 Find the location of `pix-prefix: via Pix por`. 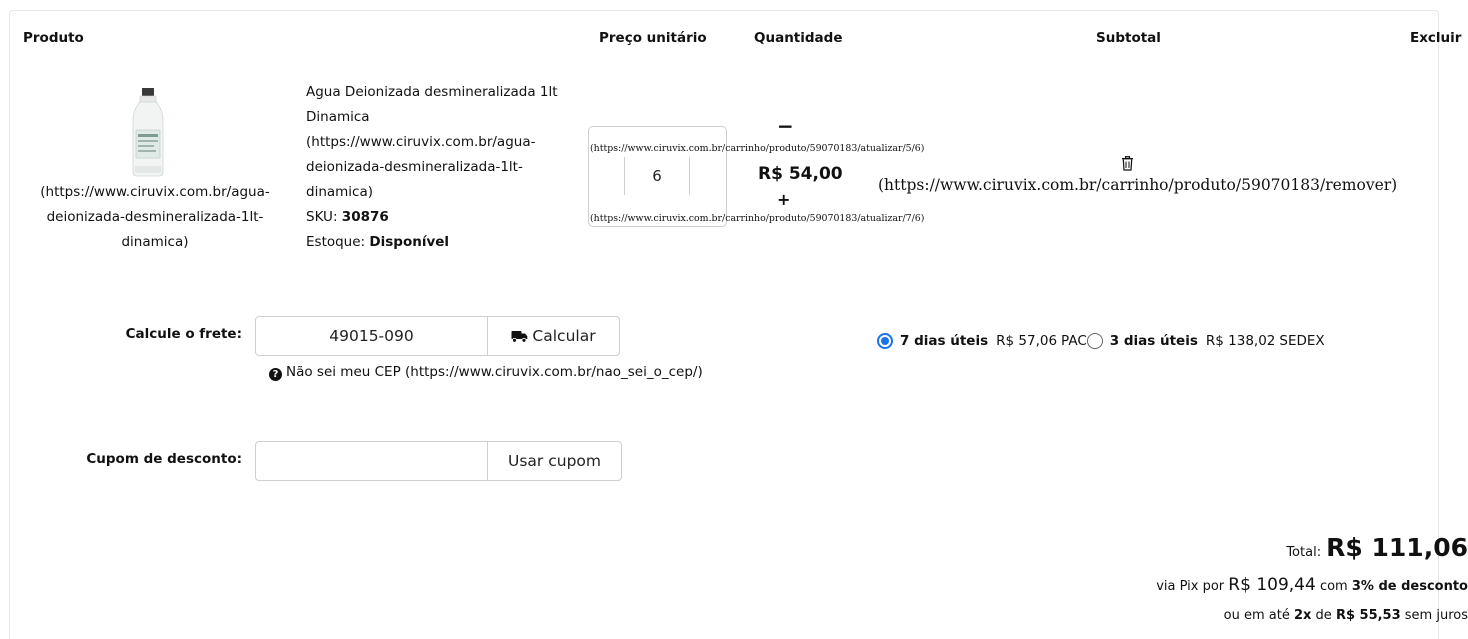

pix-prefix: via Pix por is located at coordinates (1190, 586).